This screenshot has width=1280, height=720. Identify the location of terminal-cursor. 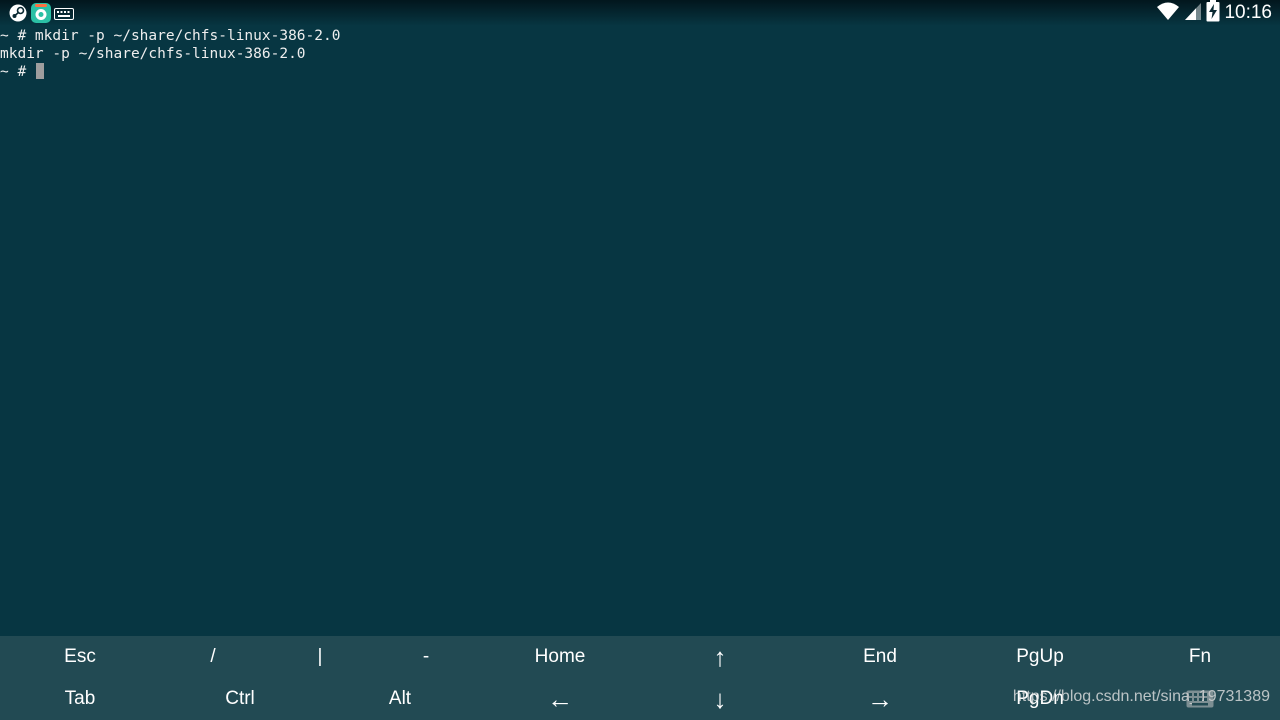
(39, 71).